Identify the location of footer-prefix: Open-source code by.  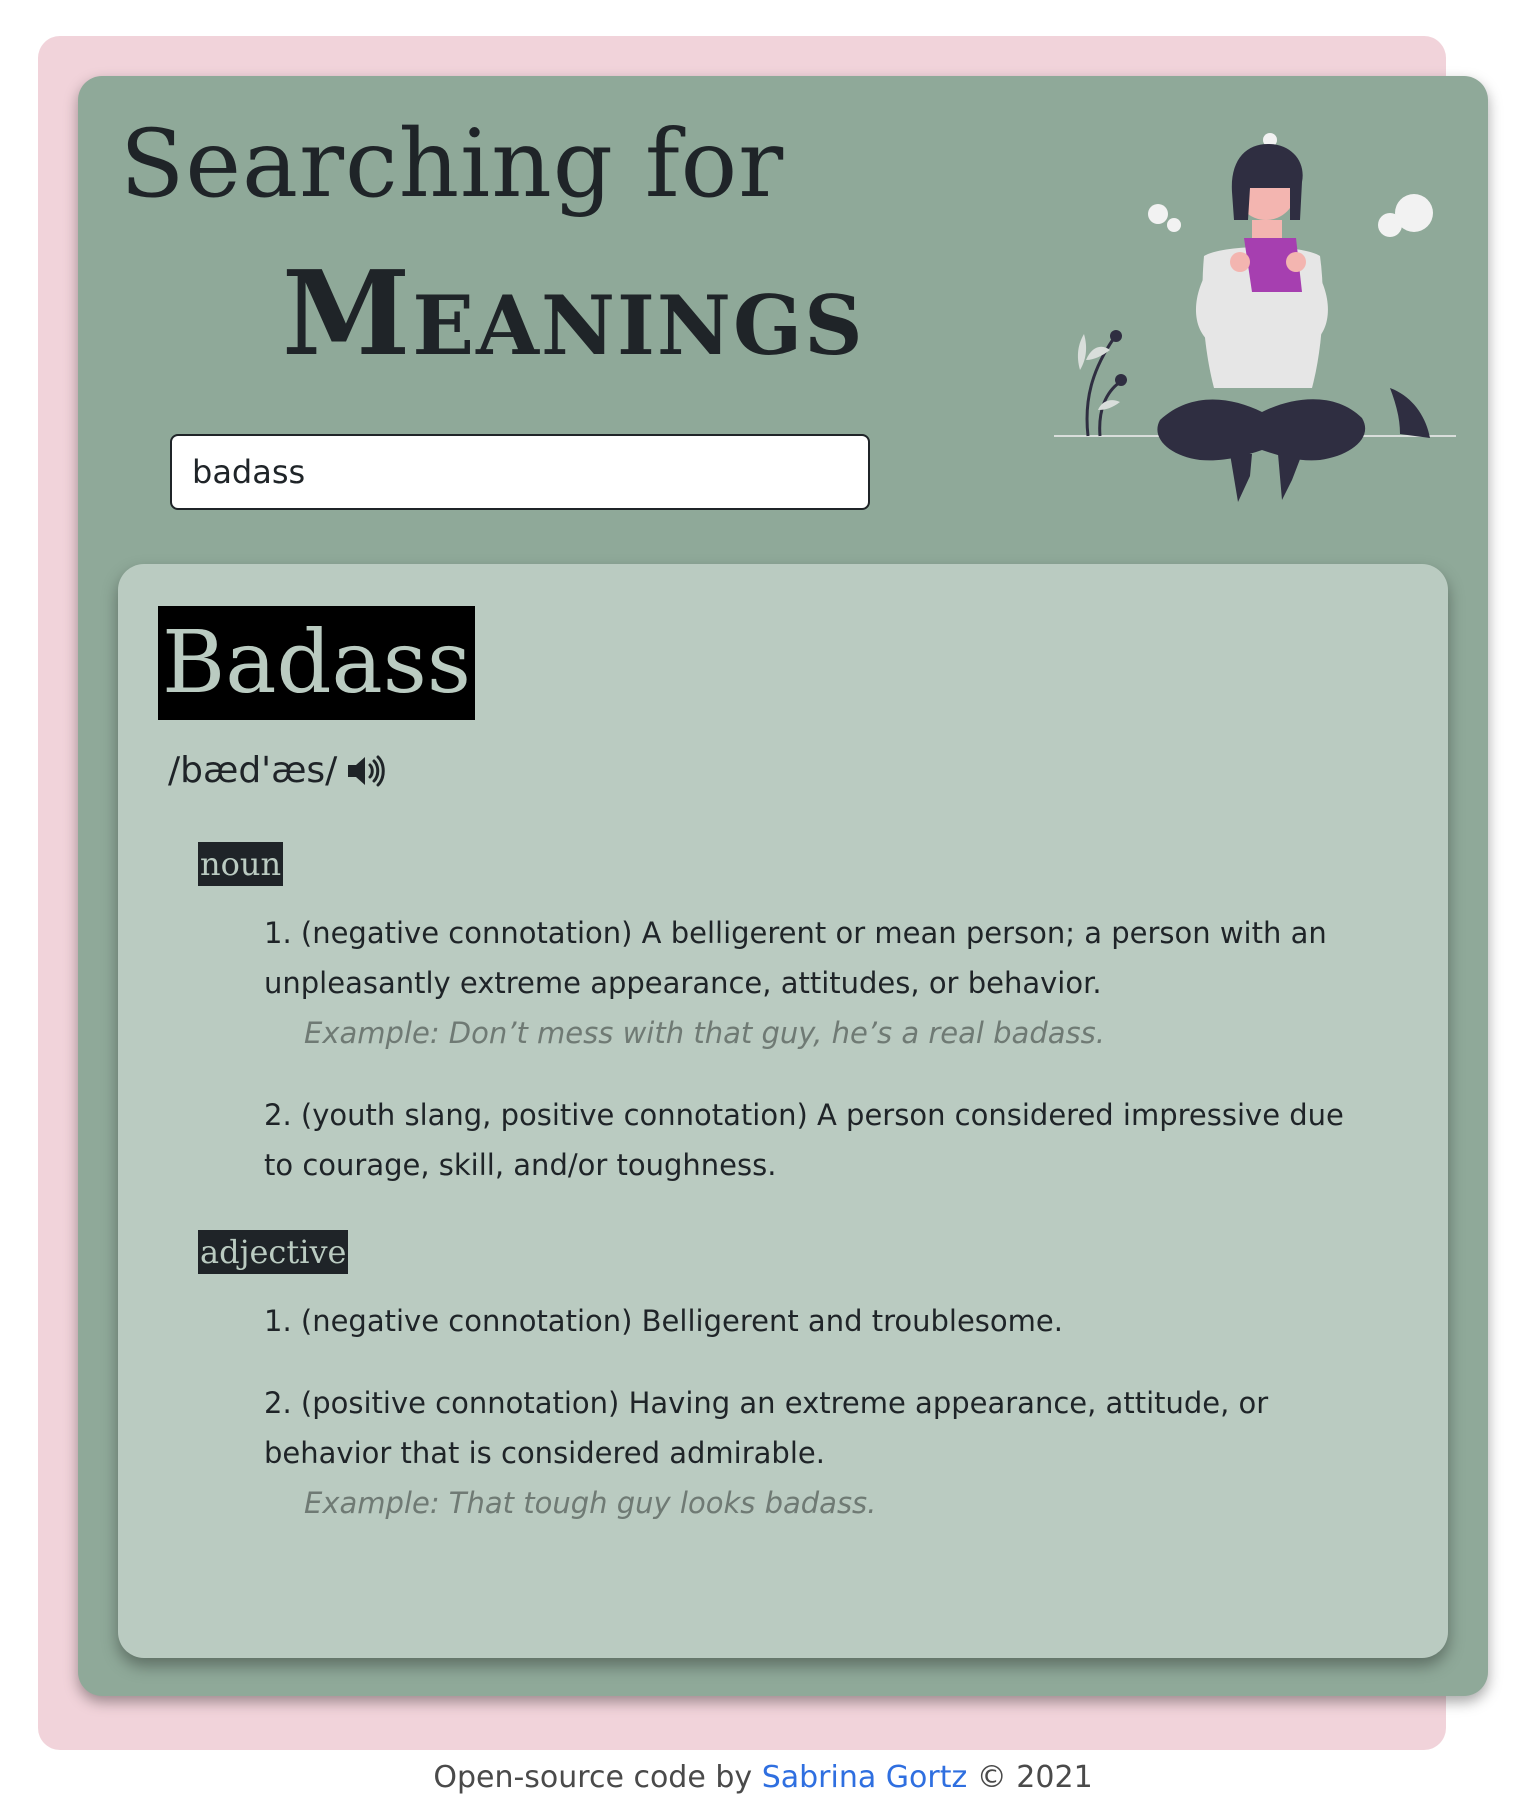
(593, 1777).